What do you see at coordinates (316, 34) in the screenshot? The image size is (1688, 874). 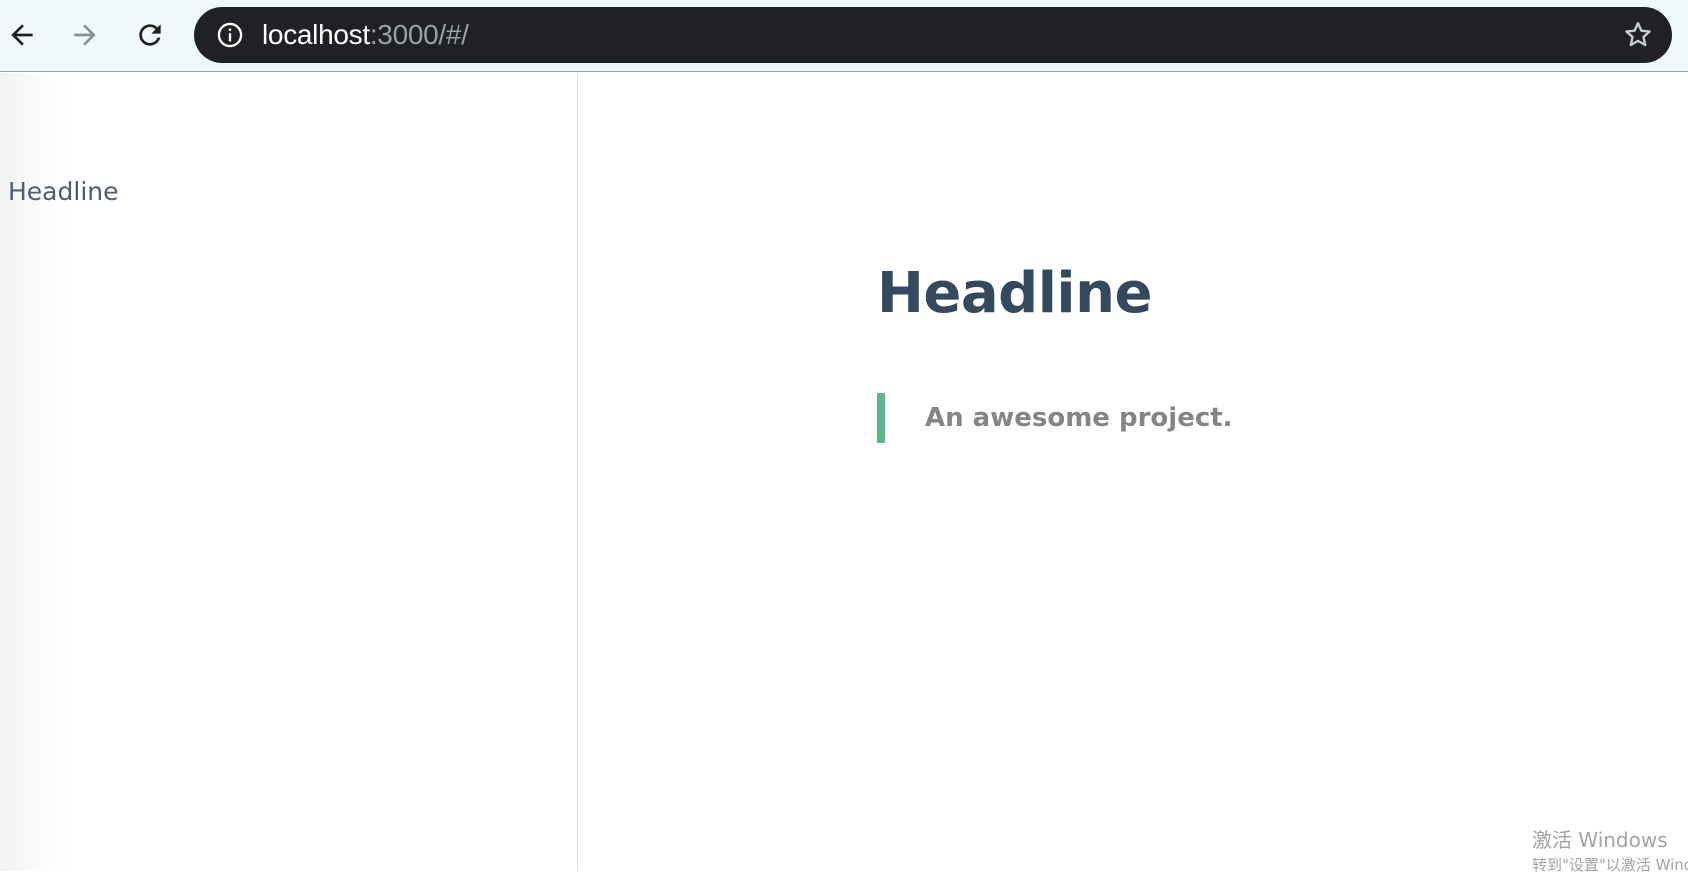 I see `url-host: localhost` at bounding box center [316, 34].